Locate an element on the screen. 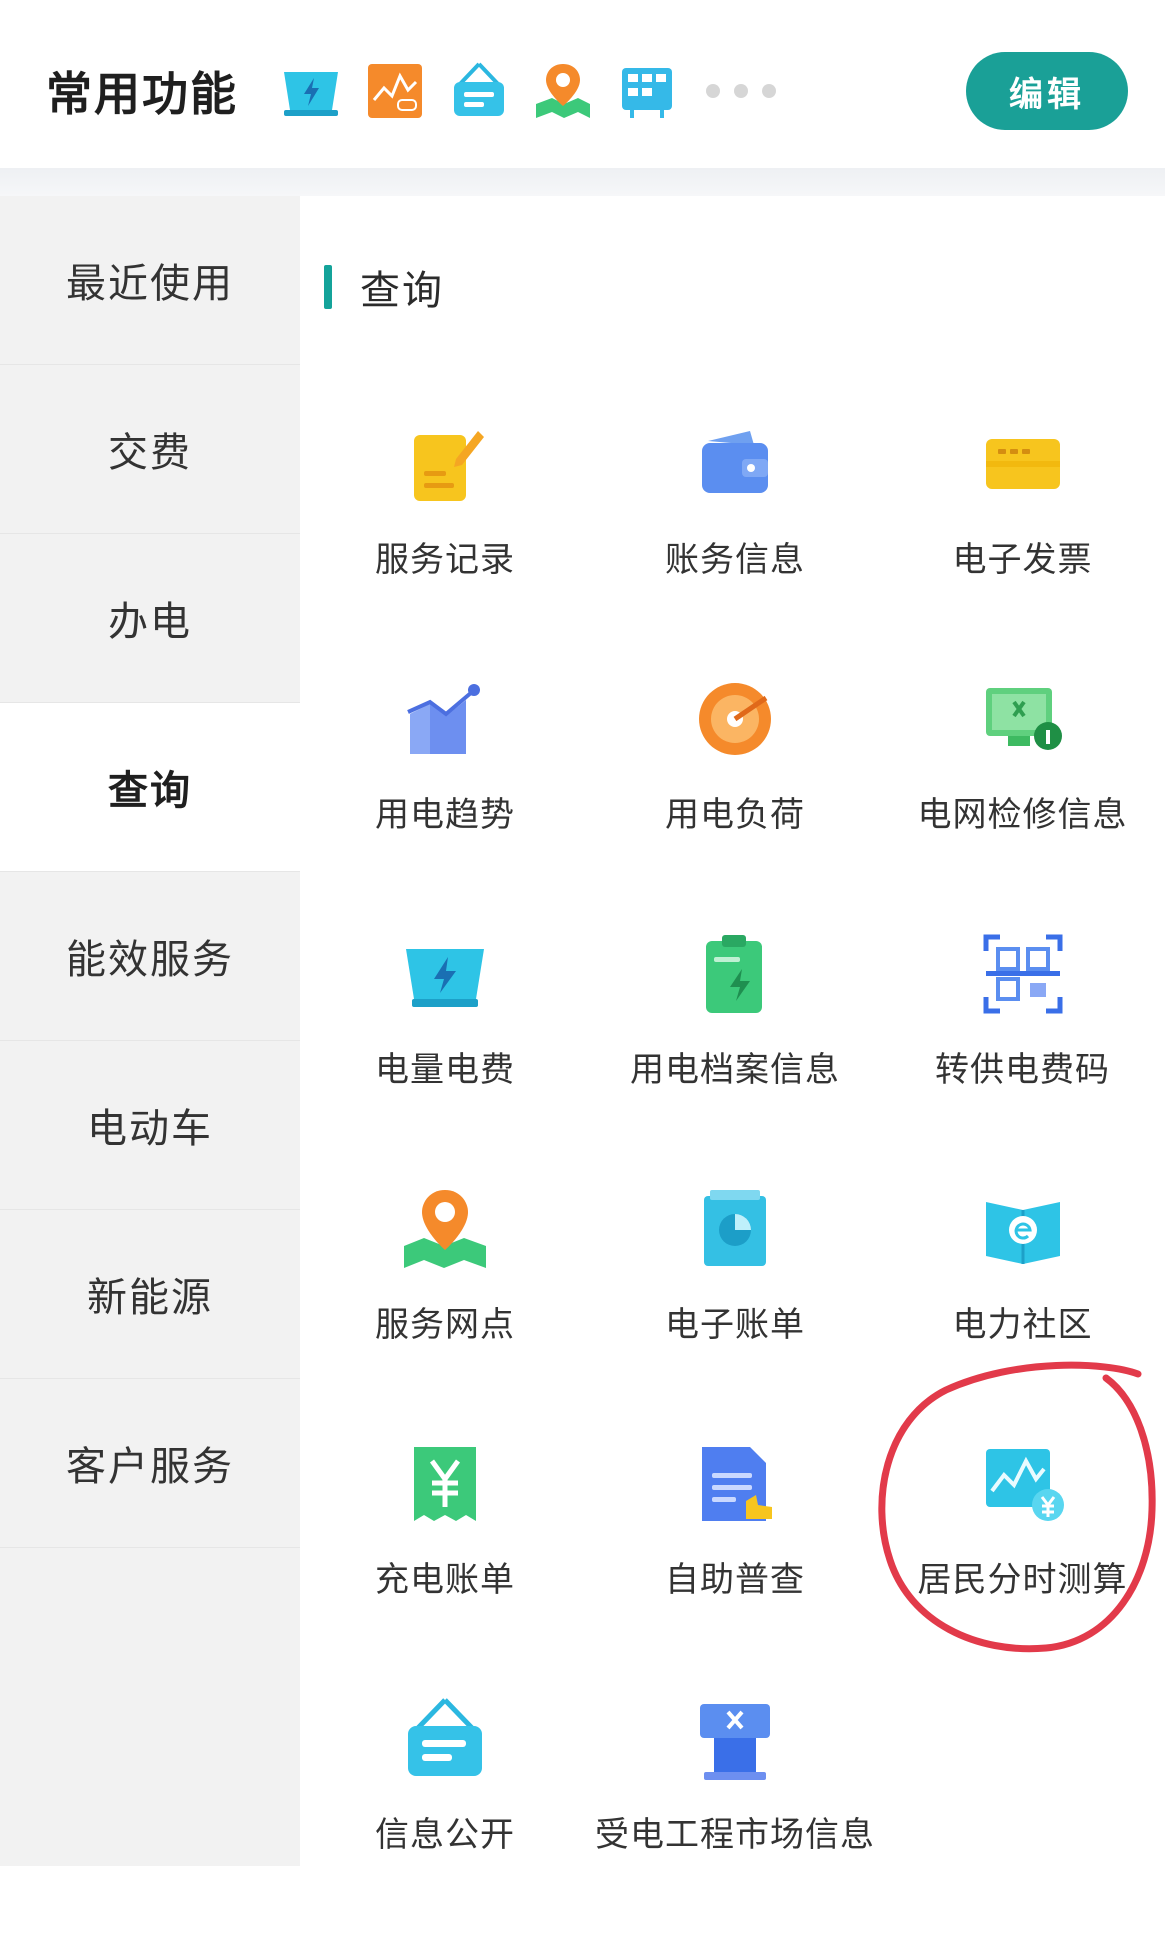  grid-item-label: 信息公开 is located at coordinates (445, 1835).